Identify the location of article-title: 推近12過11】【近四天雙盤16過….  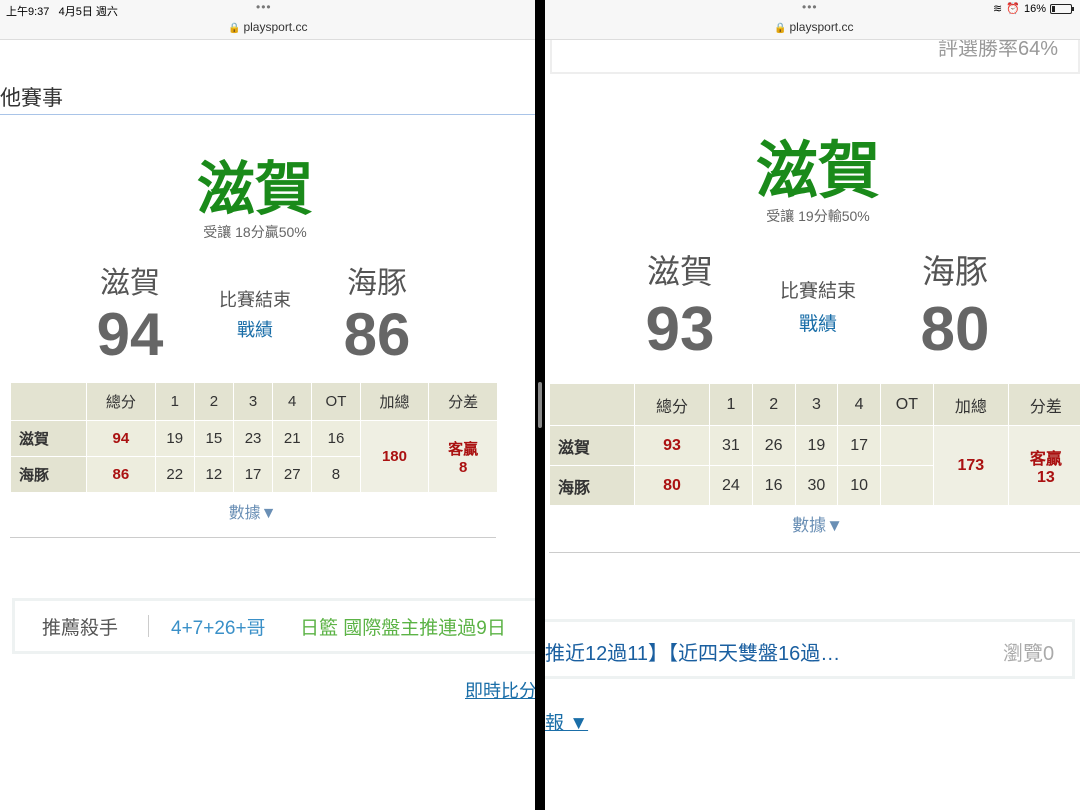
(692, 651).